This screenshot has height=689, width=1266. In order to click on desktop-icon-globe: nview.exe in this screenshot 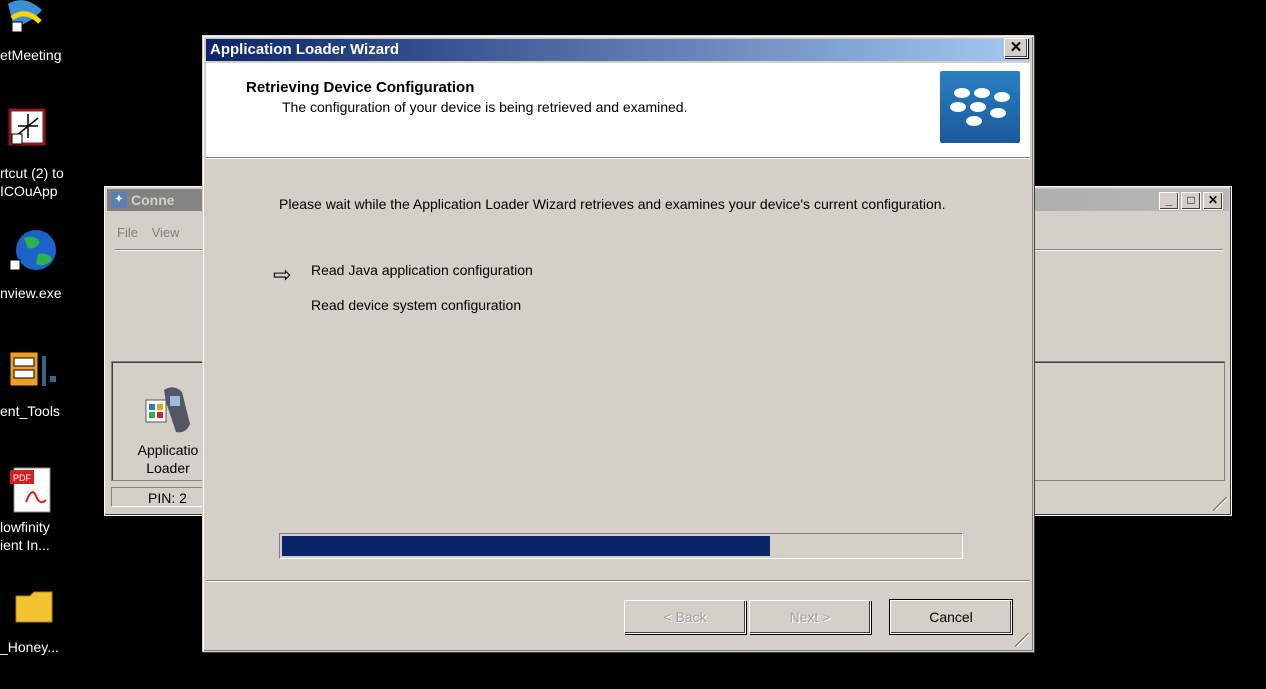, I will do `click(50, 266)`.